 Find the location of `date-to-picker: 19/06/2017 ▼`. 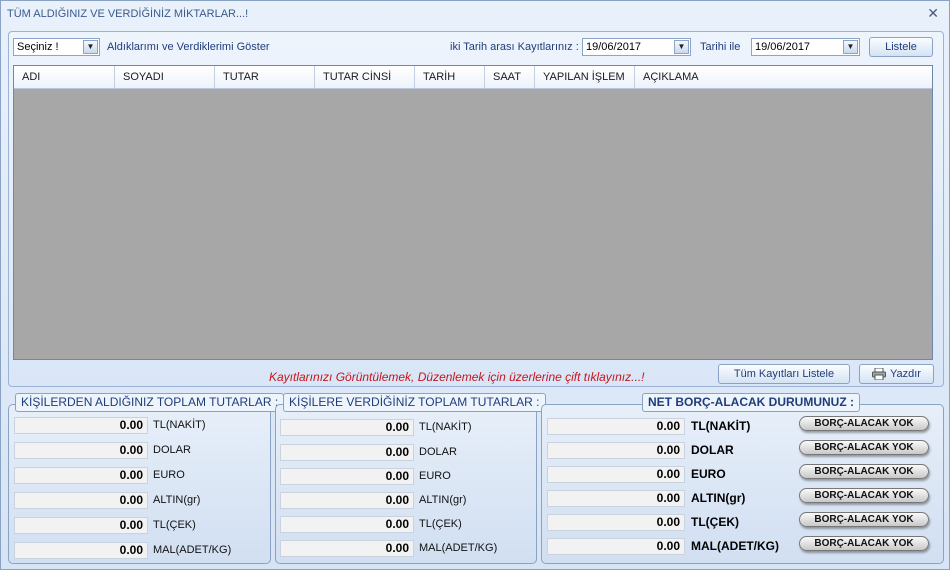

date-to-picker: 19/06/2017 ▼ is located at coordinates (805, 47).